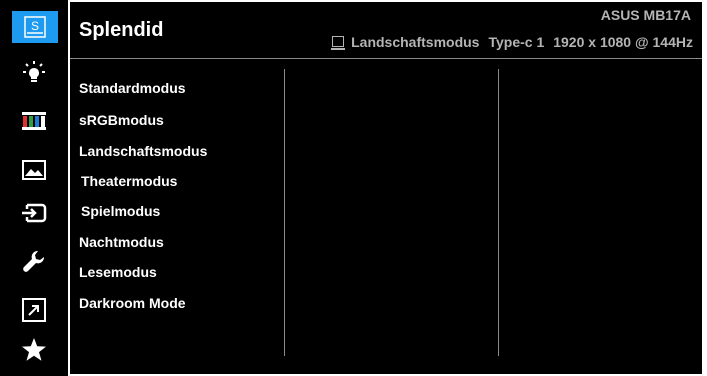  I want to click on sidebar-item-shortcut, so click(34, 310).